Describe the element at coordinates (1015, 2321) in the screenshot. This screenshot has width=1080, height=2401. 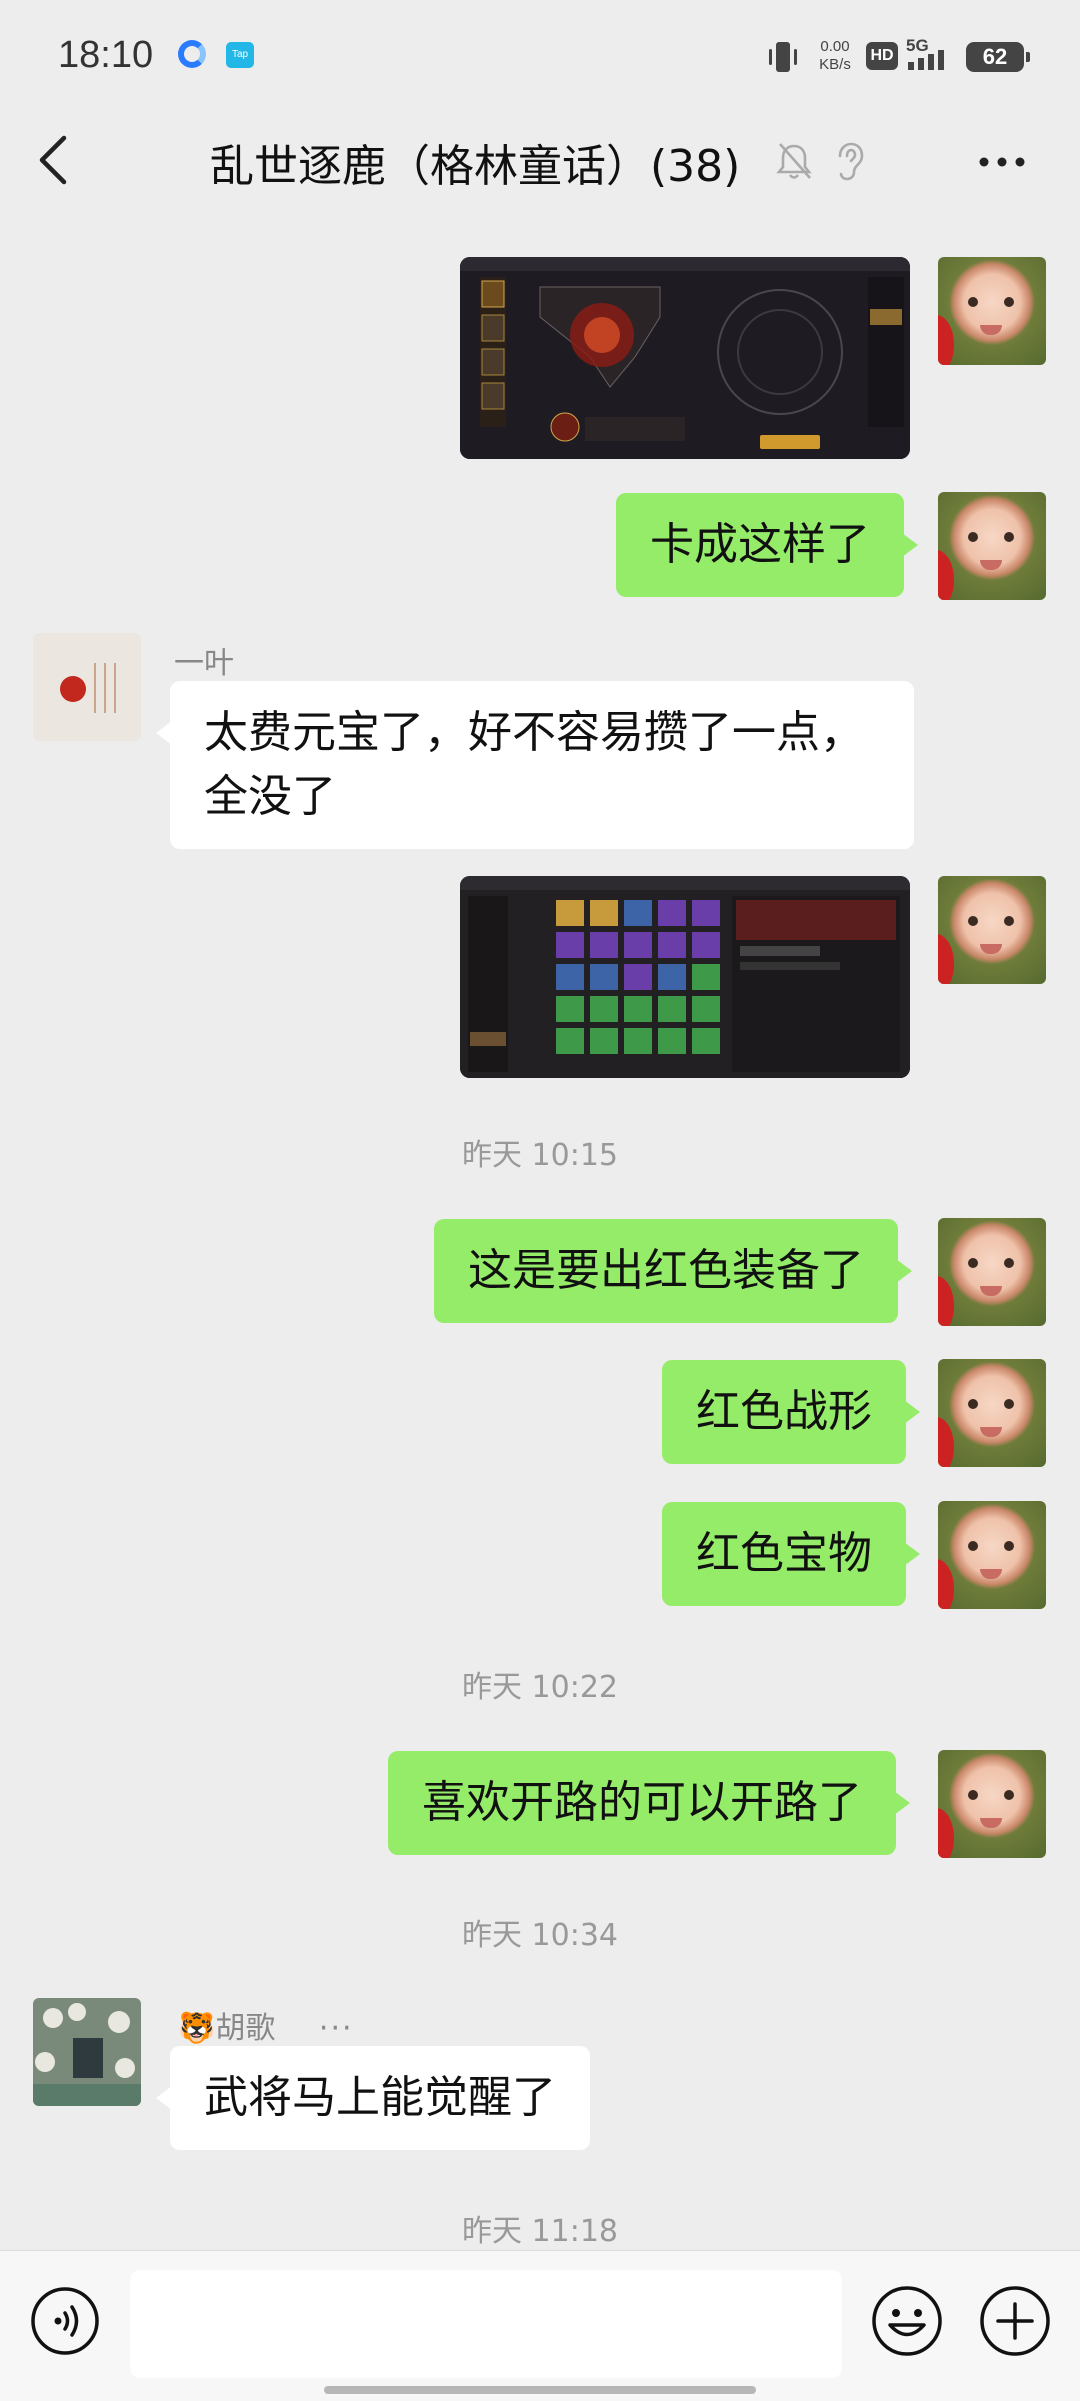
I see `plus-icon` at that location.